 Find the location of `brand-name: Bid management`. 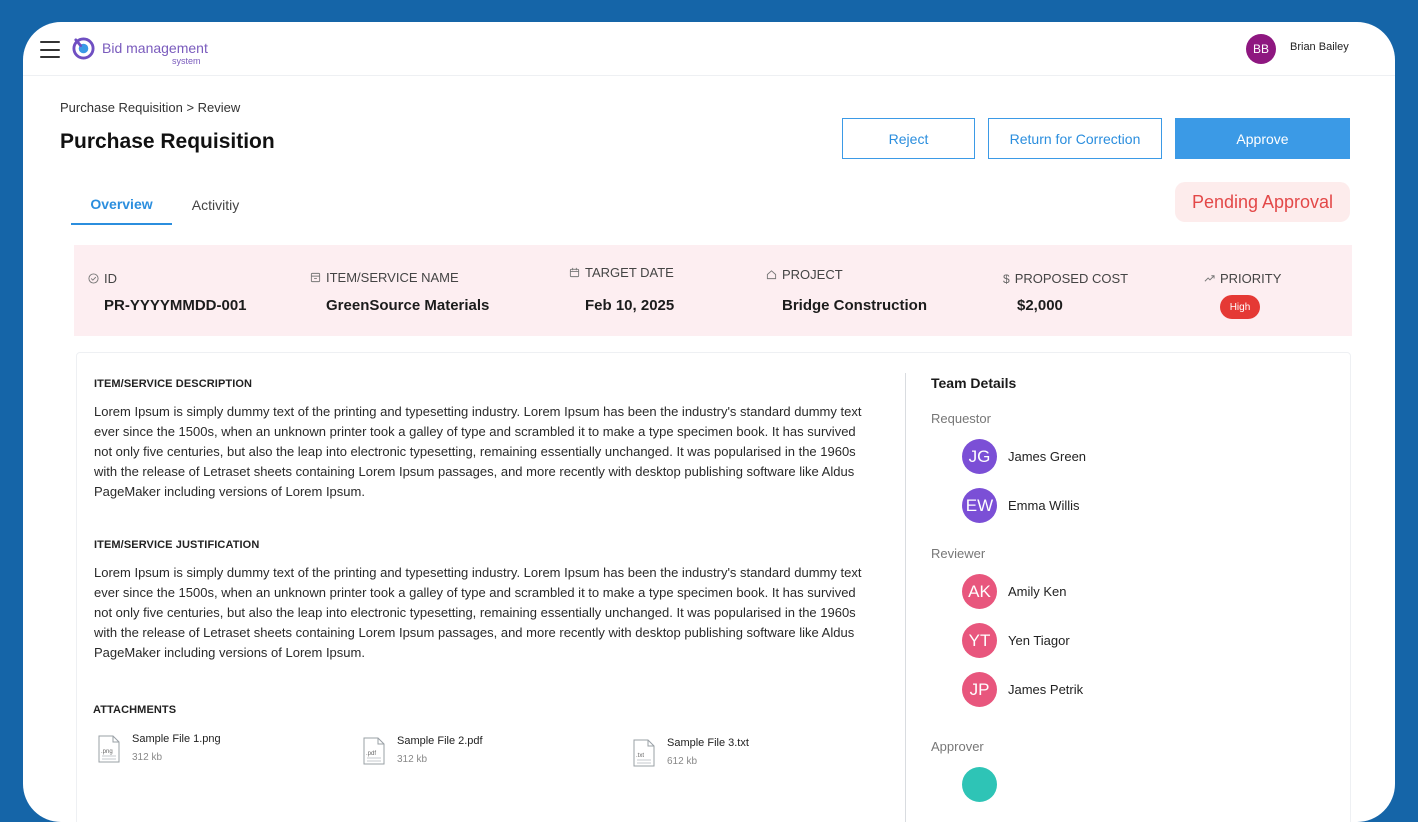

brand-name: Bid management is located at coordinates (155, 48).